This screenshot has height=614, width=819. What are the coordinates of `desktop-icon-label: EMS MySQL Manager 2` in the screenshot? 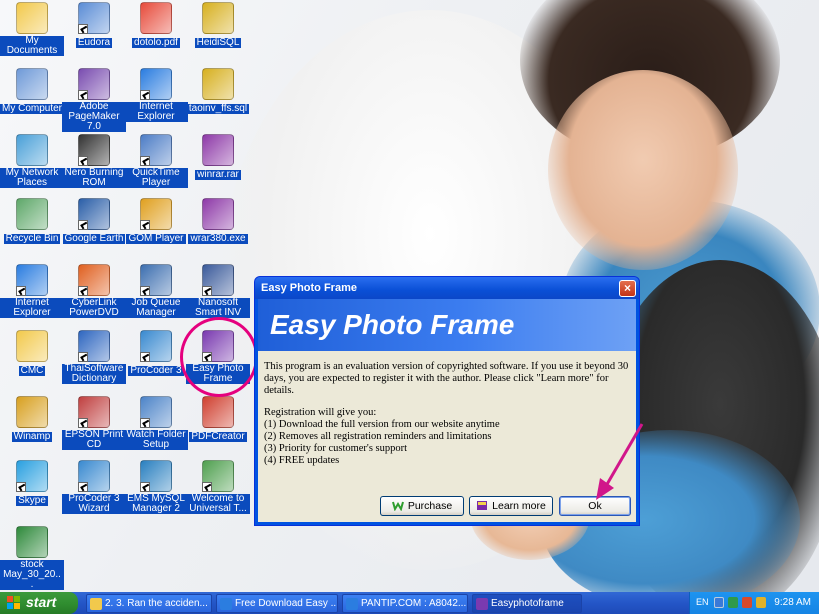 It's located at (156, 504).